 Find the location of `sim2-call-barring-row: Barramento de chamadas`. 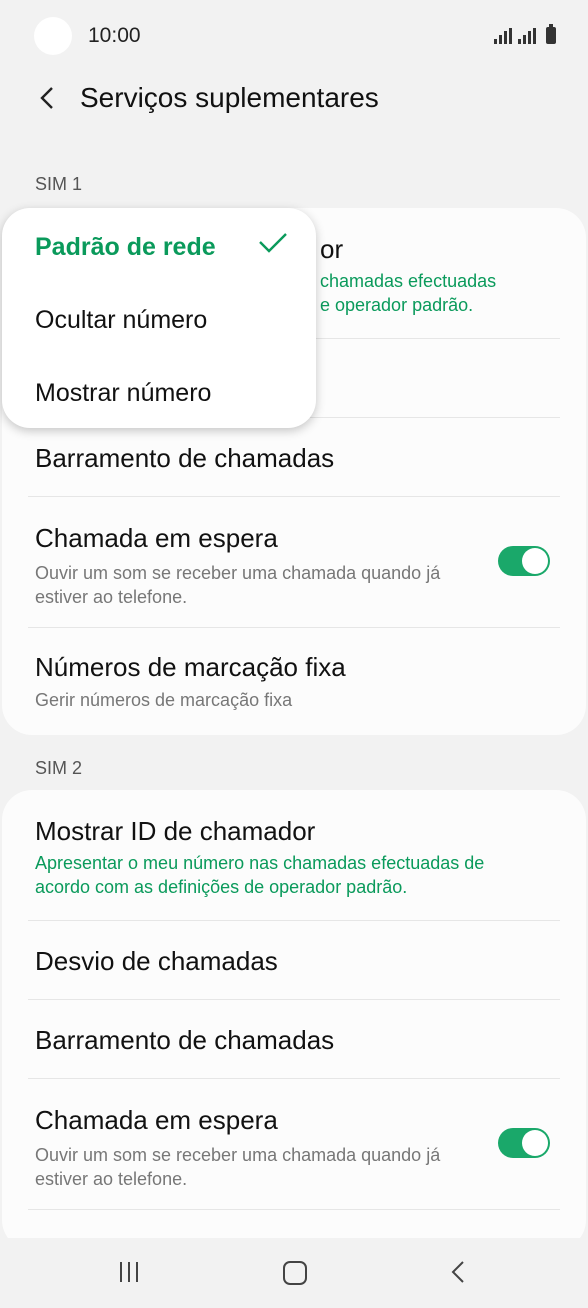

sim2-call-barring-row: Barramento de chamadas is located at coordinates (294, 1039).